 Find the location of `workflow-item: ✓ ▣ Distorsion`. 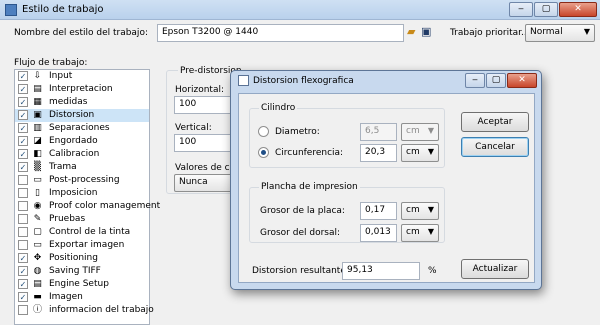

workflow-item: ✓ ▣ Distorsion is located at coordinates (82, 115).